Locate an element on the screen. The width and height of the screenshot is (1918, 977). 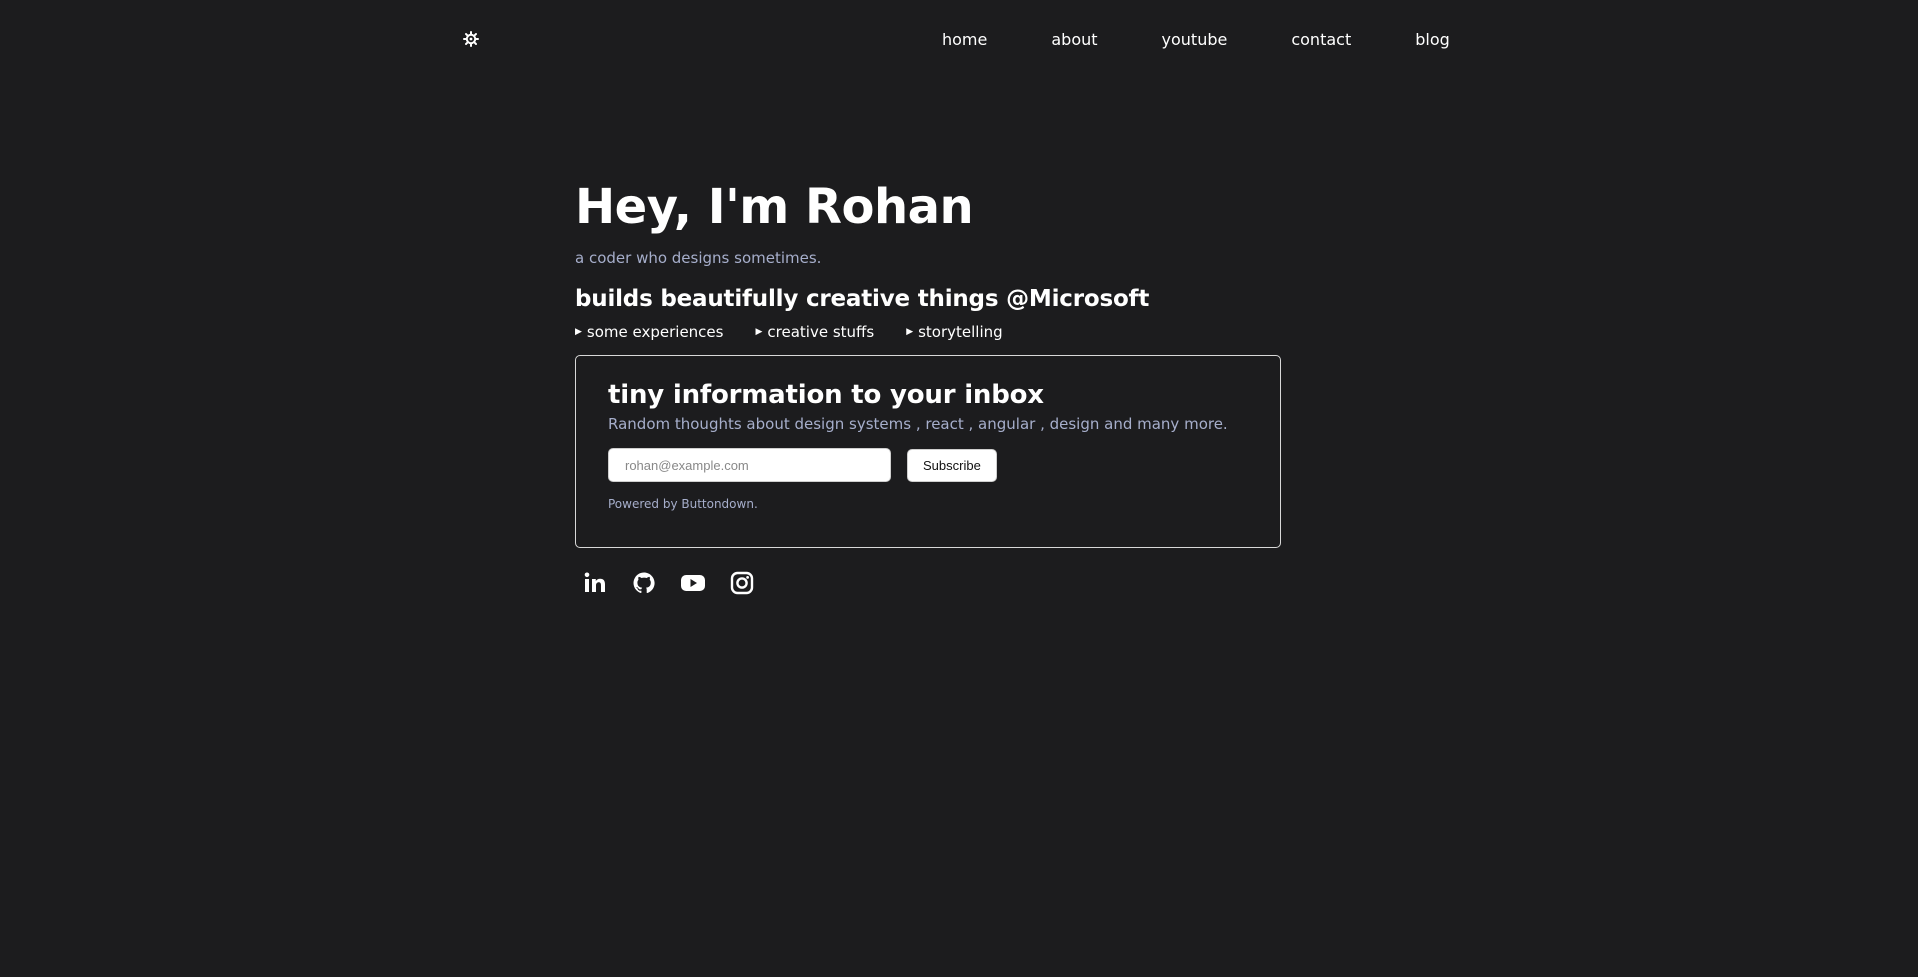
signup-form: Subscribe is located at coordinates (928, 465).